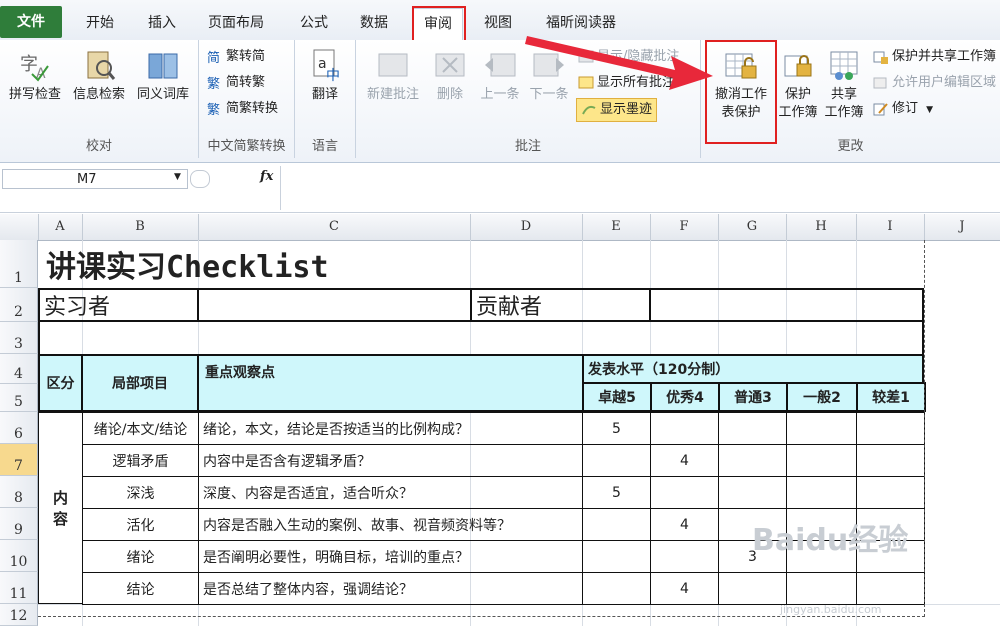 This screenshot has height=626, width=1000. Describe the element at coordinates (163, 76) in the screenshot. I see `thesaurus-button: 同义词库` at that location.